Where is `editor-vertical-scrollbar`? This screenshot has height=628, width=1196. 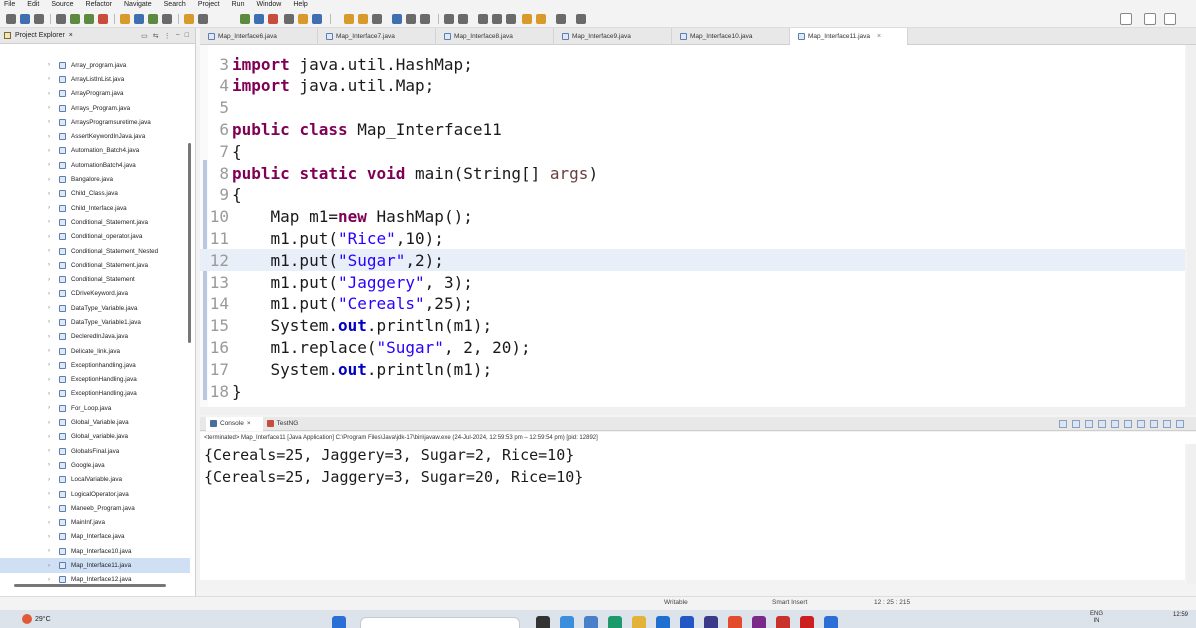
editor-vertical-scrollbar is located at coordinates (1191, 226).